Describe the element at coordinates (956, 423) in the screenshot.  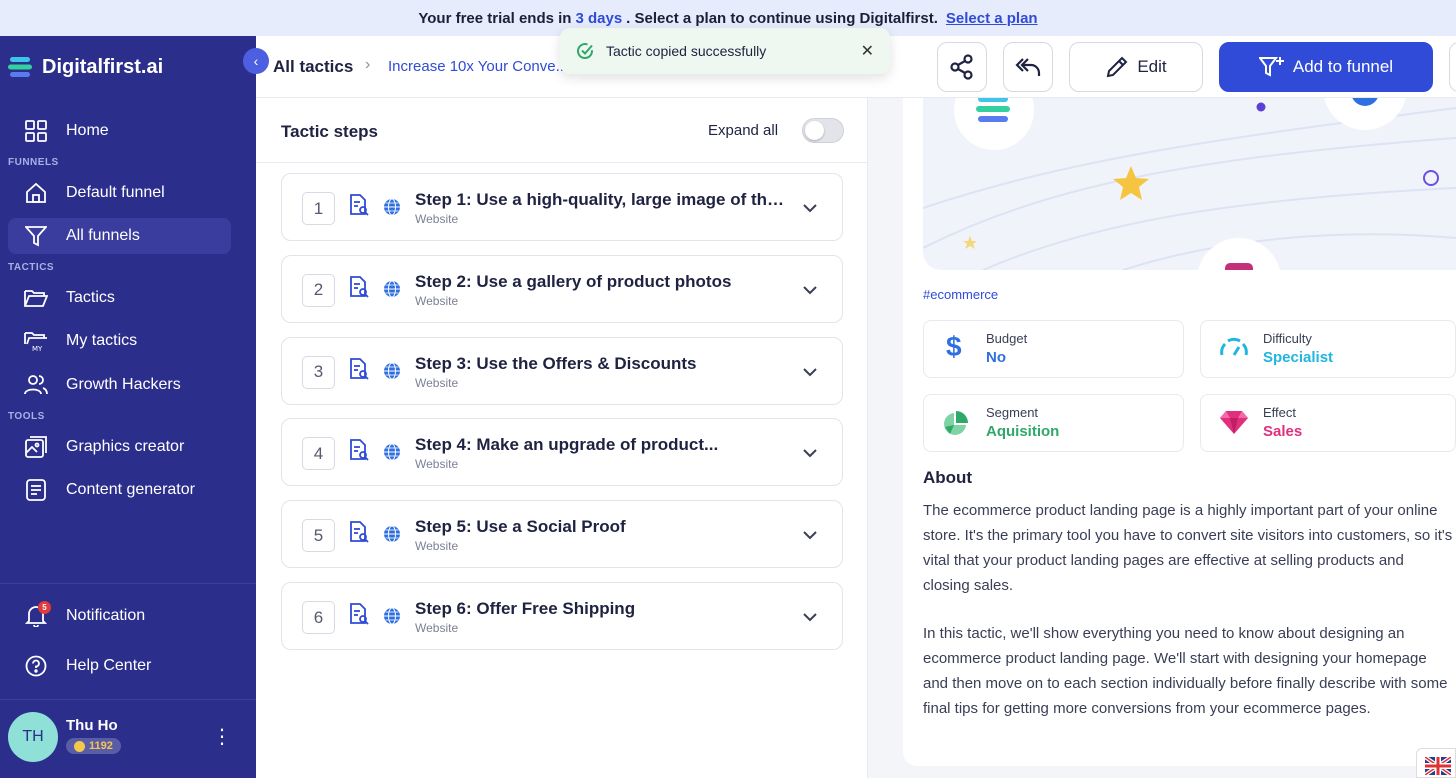
I see `pie-chart-icon` at that location.